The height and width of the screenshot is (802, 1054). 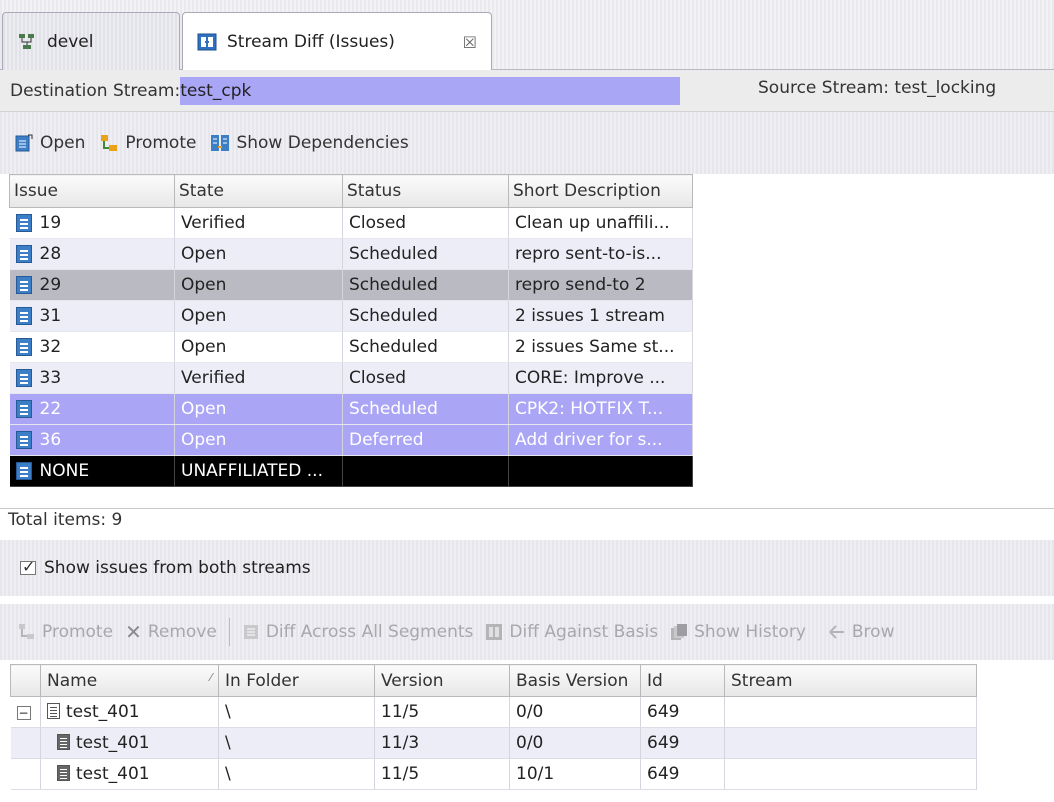 I want to click on table-row: 31 Open Scheduled 2 issues 1 stream, so click(x=351, y=316).